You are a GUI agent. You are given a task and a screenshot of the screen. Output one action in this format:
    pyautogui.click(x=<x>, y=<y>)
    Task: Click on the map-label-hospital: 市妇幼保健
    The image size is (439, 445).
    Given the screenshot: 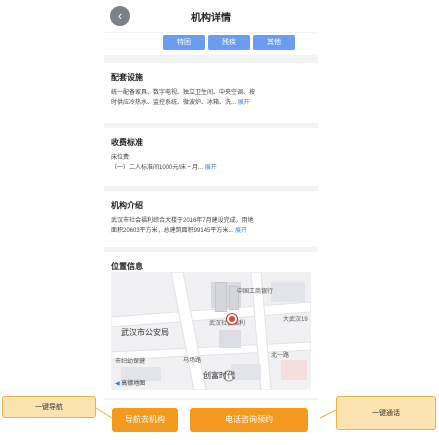 What is the action you would take?
    pyautogui.click(x=130, y=362)
    